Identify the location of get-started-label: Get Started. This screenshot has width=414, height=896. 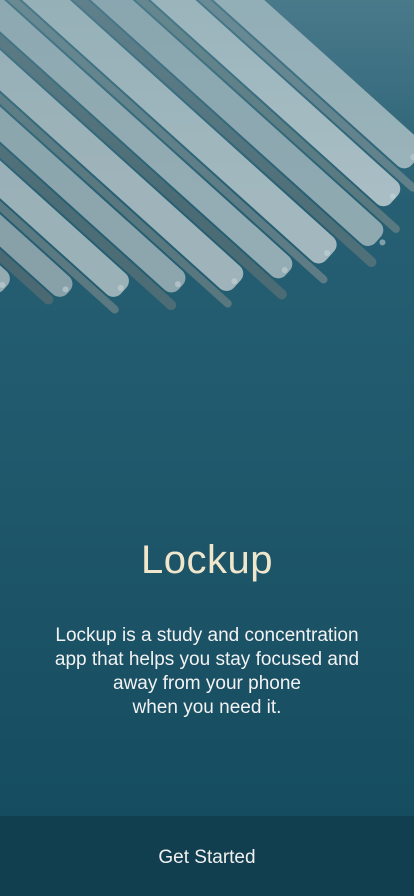
(207, 857).